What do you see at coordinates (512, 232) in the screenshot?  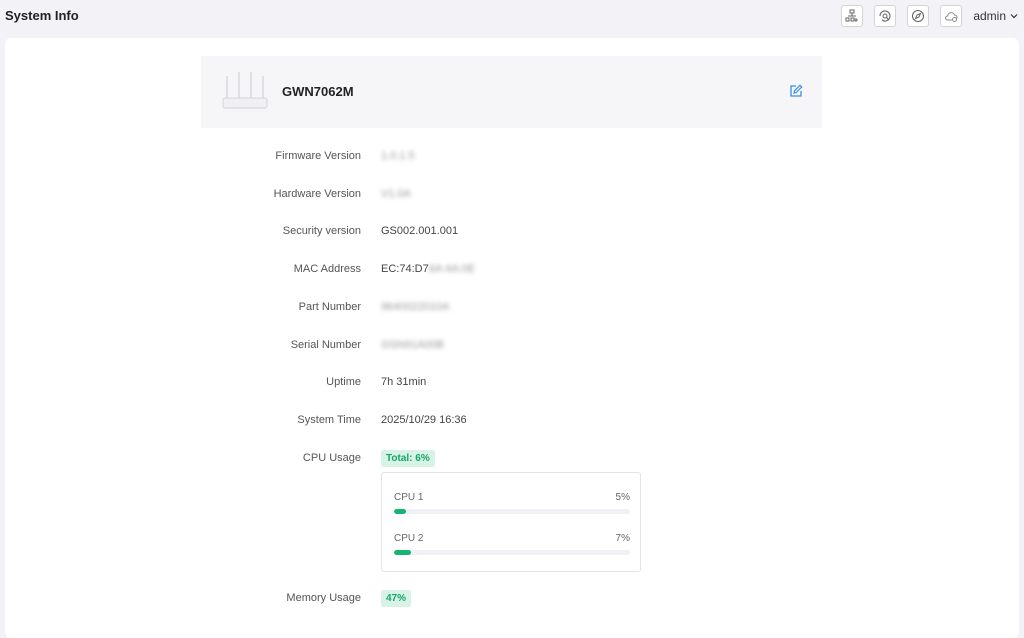 I see `info-row-security: Security version GS002.001.001` at bounding box center [512, 232].